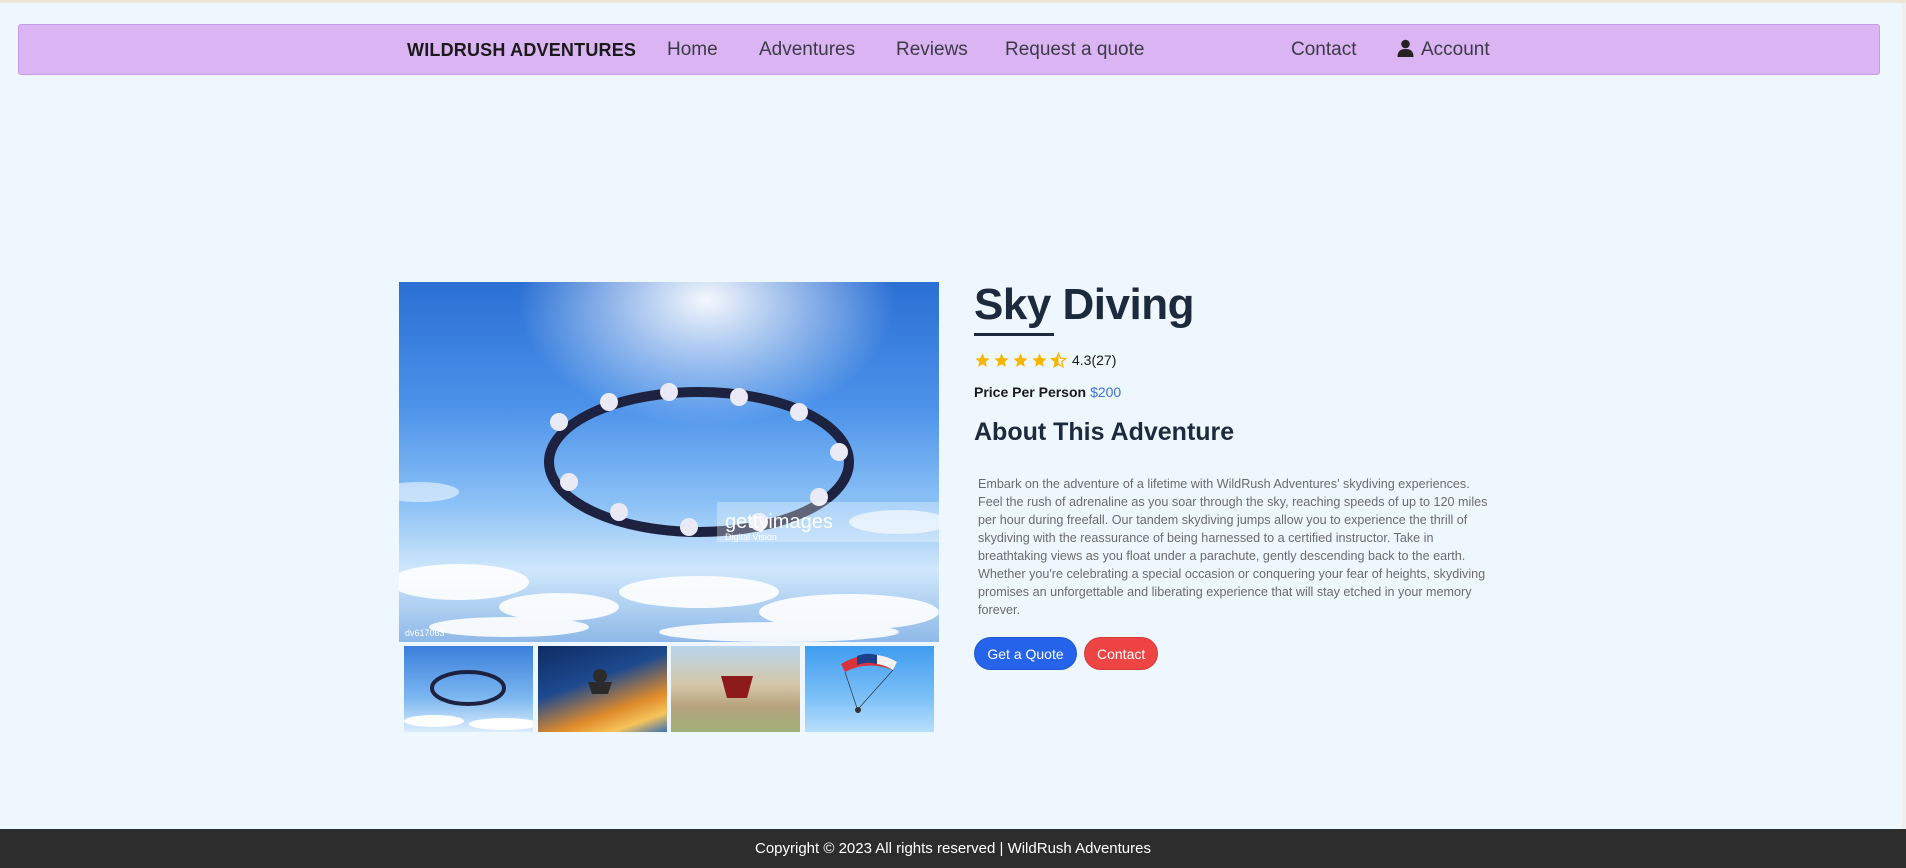 Image resolution: width=1906 pixels, height=868 pixels. I want to click on user-icon, so click(1405, 48).